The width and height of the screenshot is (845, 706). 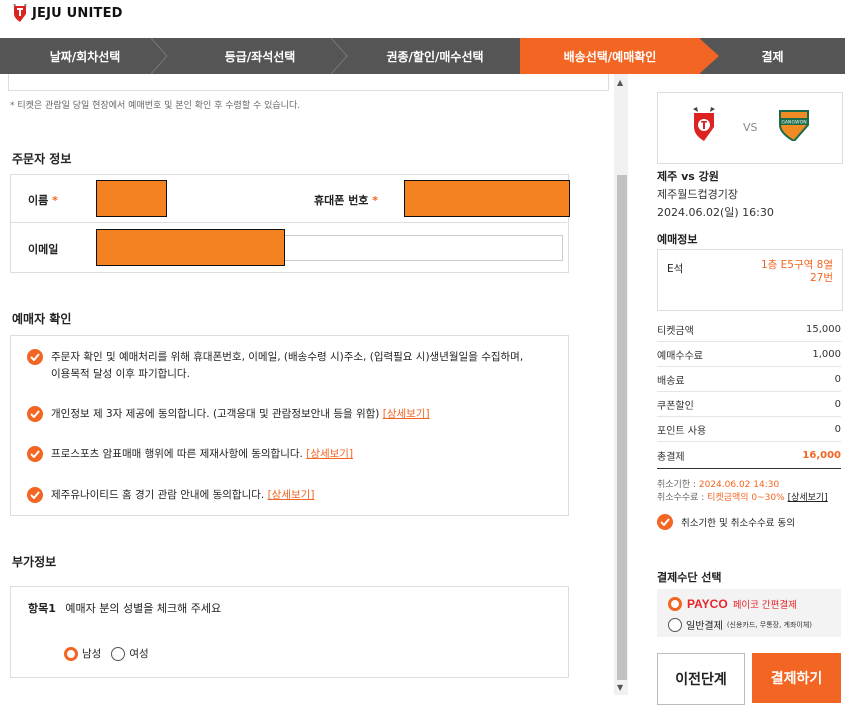 I want to click on step-label: 날짜/회차선택, so click(x=85, y=56).